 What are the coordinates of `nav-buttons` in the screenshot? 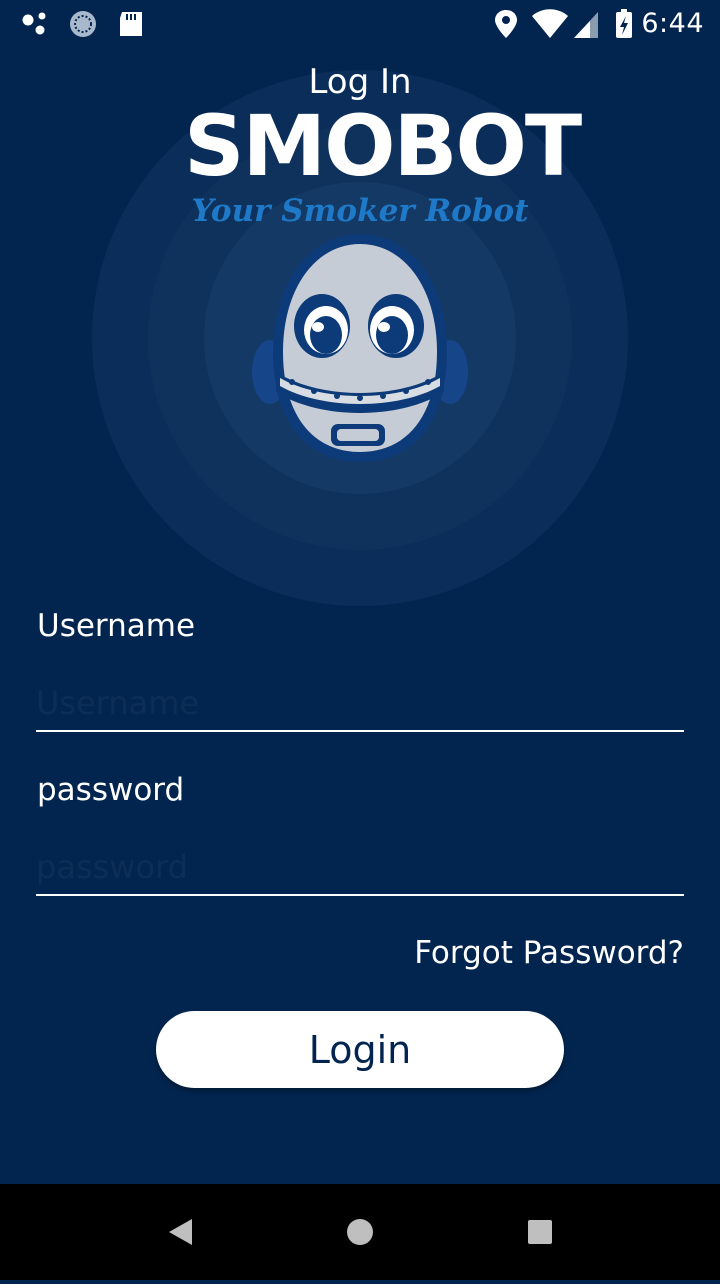 It's located at (360, 1232).